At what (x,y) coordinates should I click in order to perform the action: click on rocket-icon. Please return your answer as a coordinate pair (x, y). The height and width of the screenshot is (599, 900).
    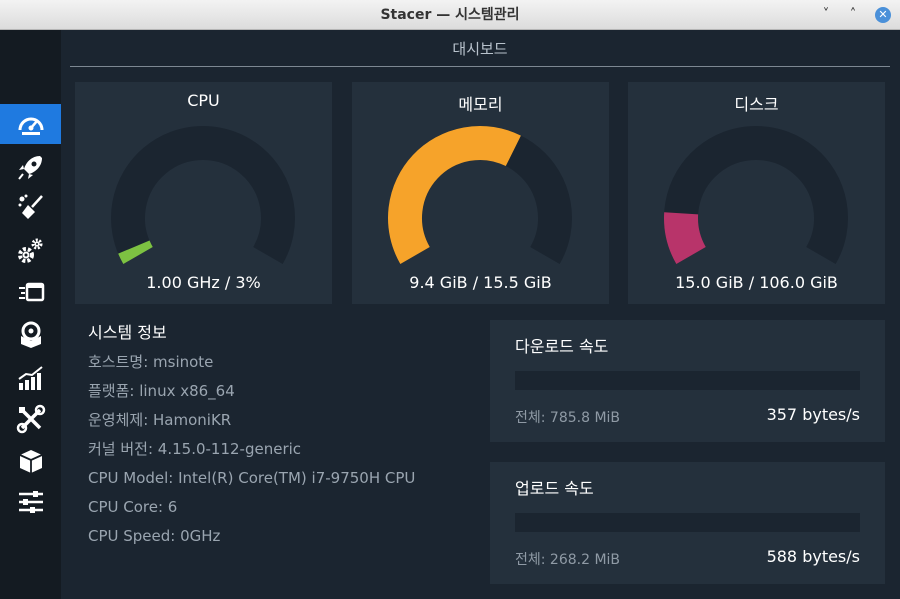
    Looking at the image, I should click on (29, 168).